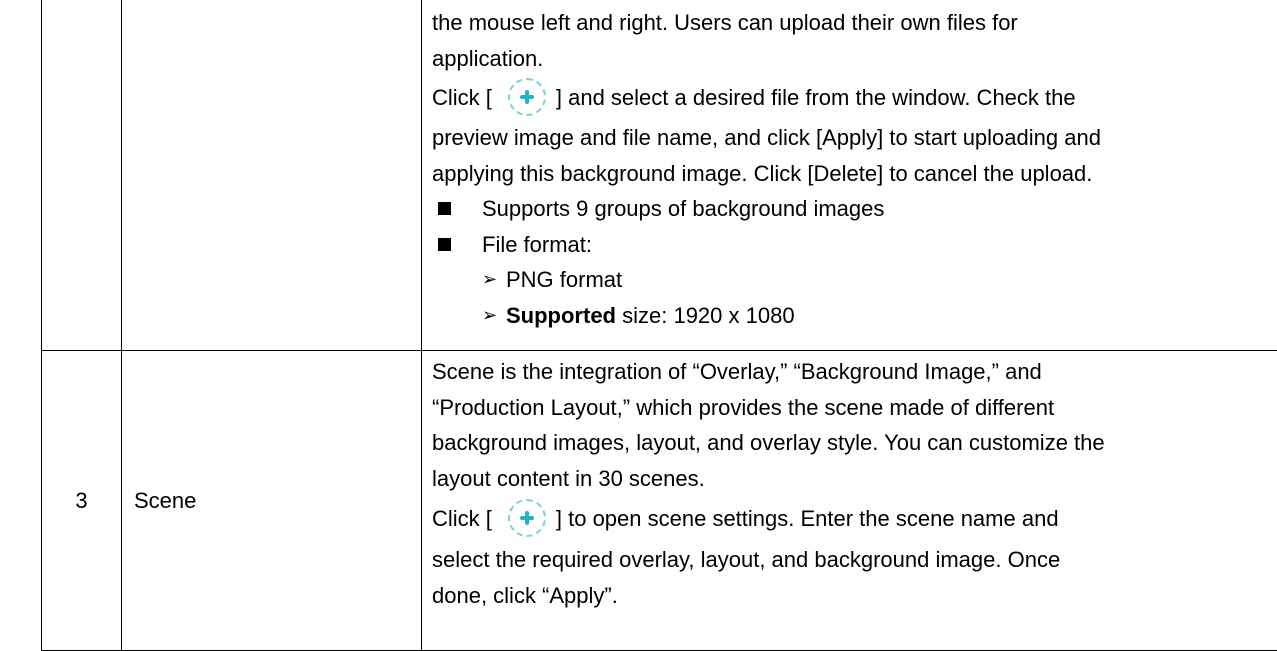  I want to click on list-item: ➢ PNG format, so click(875, 280).